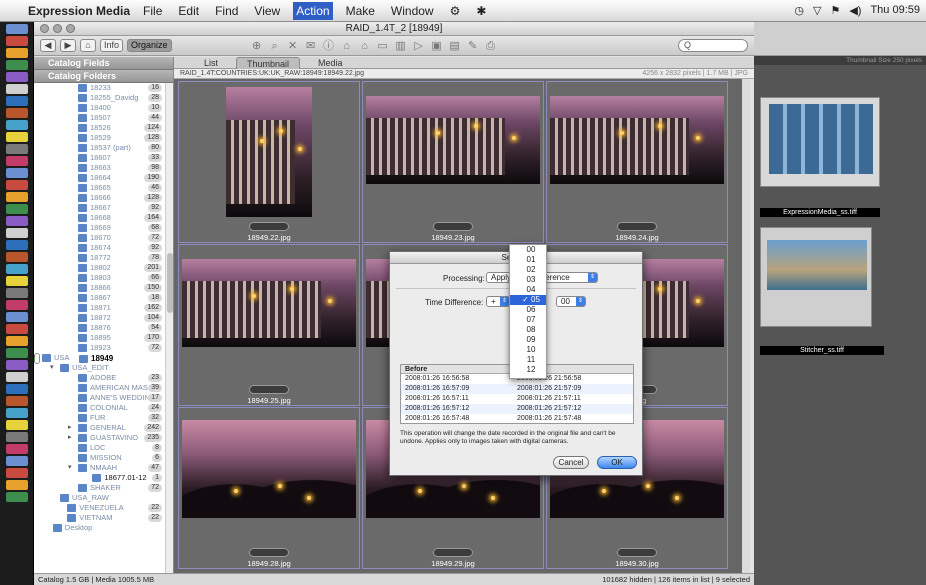  What do you see at coordinates (104, 308) in the screenshot?
I see `folder-item: 18871 162` at bounding box center [104, 308].